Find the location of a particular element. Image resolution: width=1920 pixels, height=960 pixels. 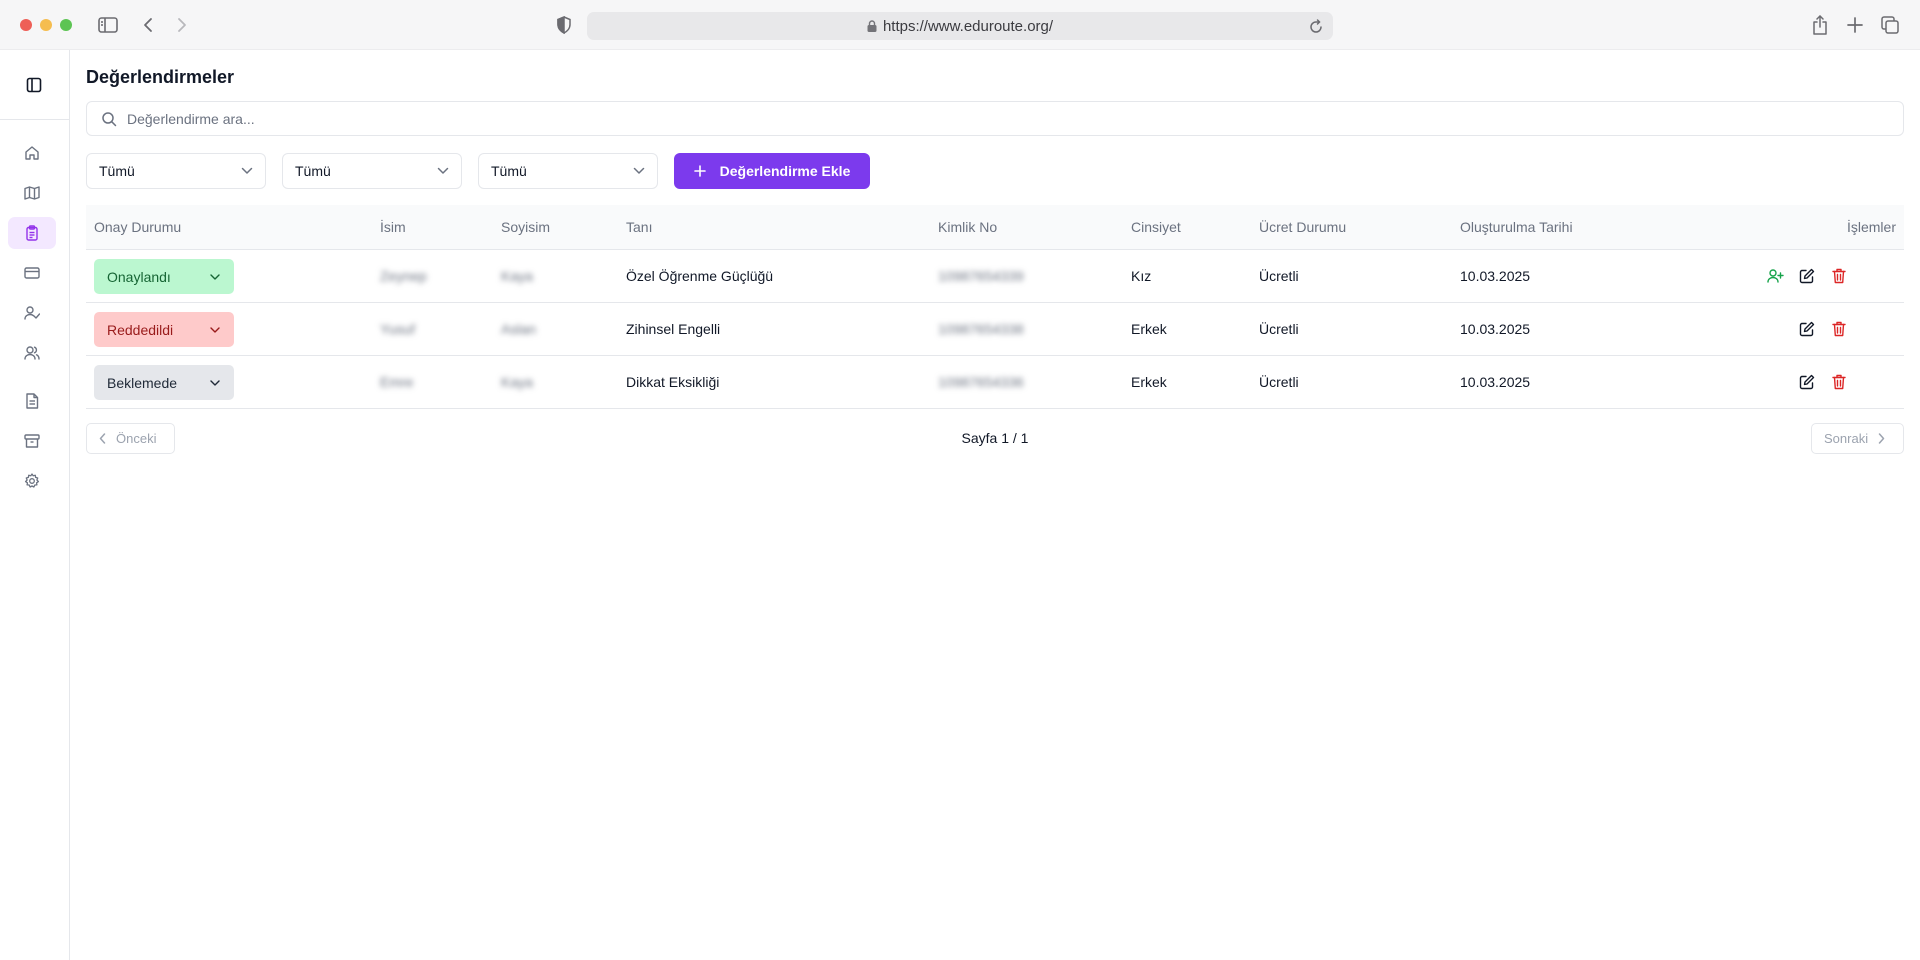

close-window-button is located at coordinates (26, 25).